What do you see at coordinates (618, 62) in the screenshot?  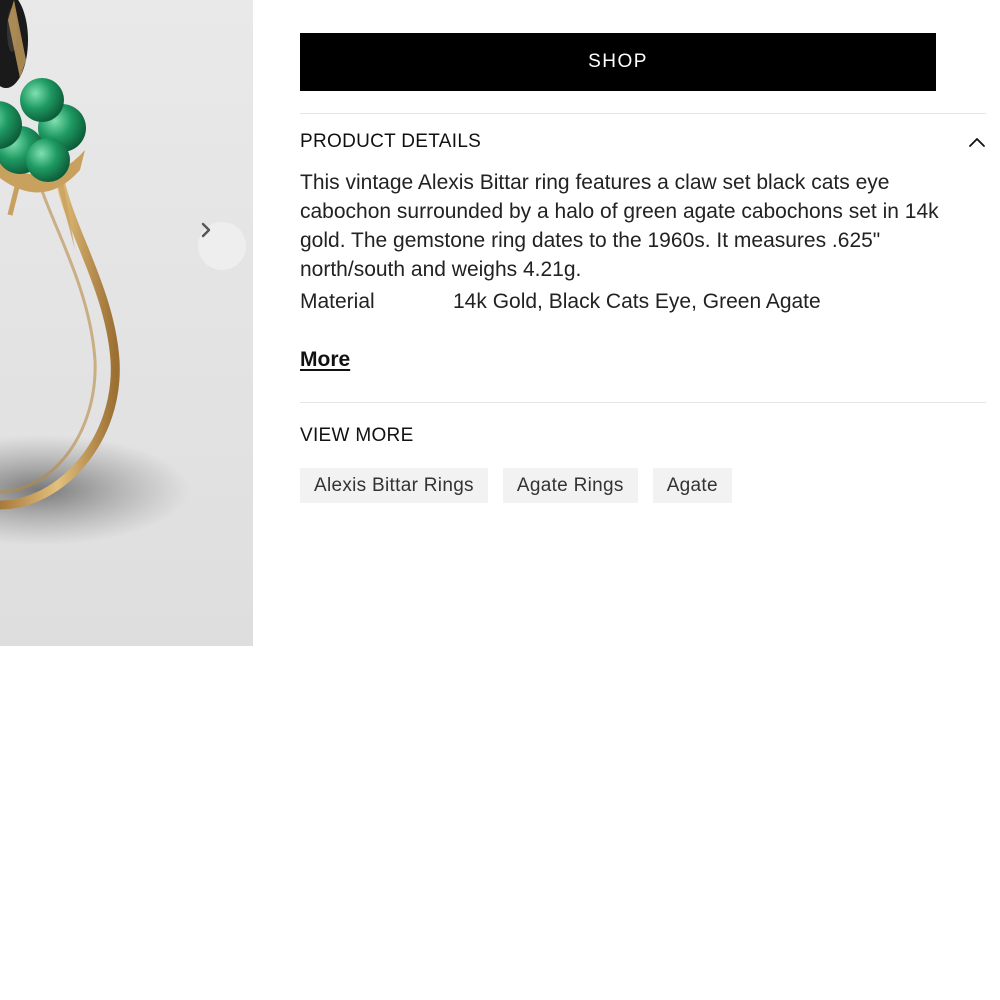 I see `shop-button: SHOP` at bounding box center [618, 62].